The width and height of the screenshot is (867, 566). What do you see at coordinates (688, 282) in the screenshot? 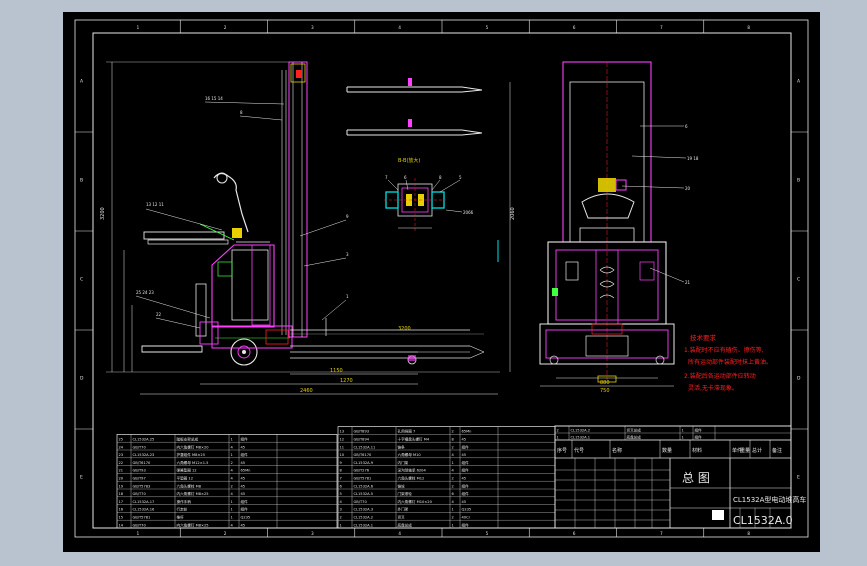
I see `svg-text: 21` at bounding box center [688, 282].